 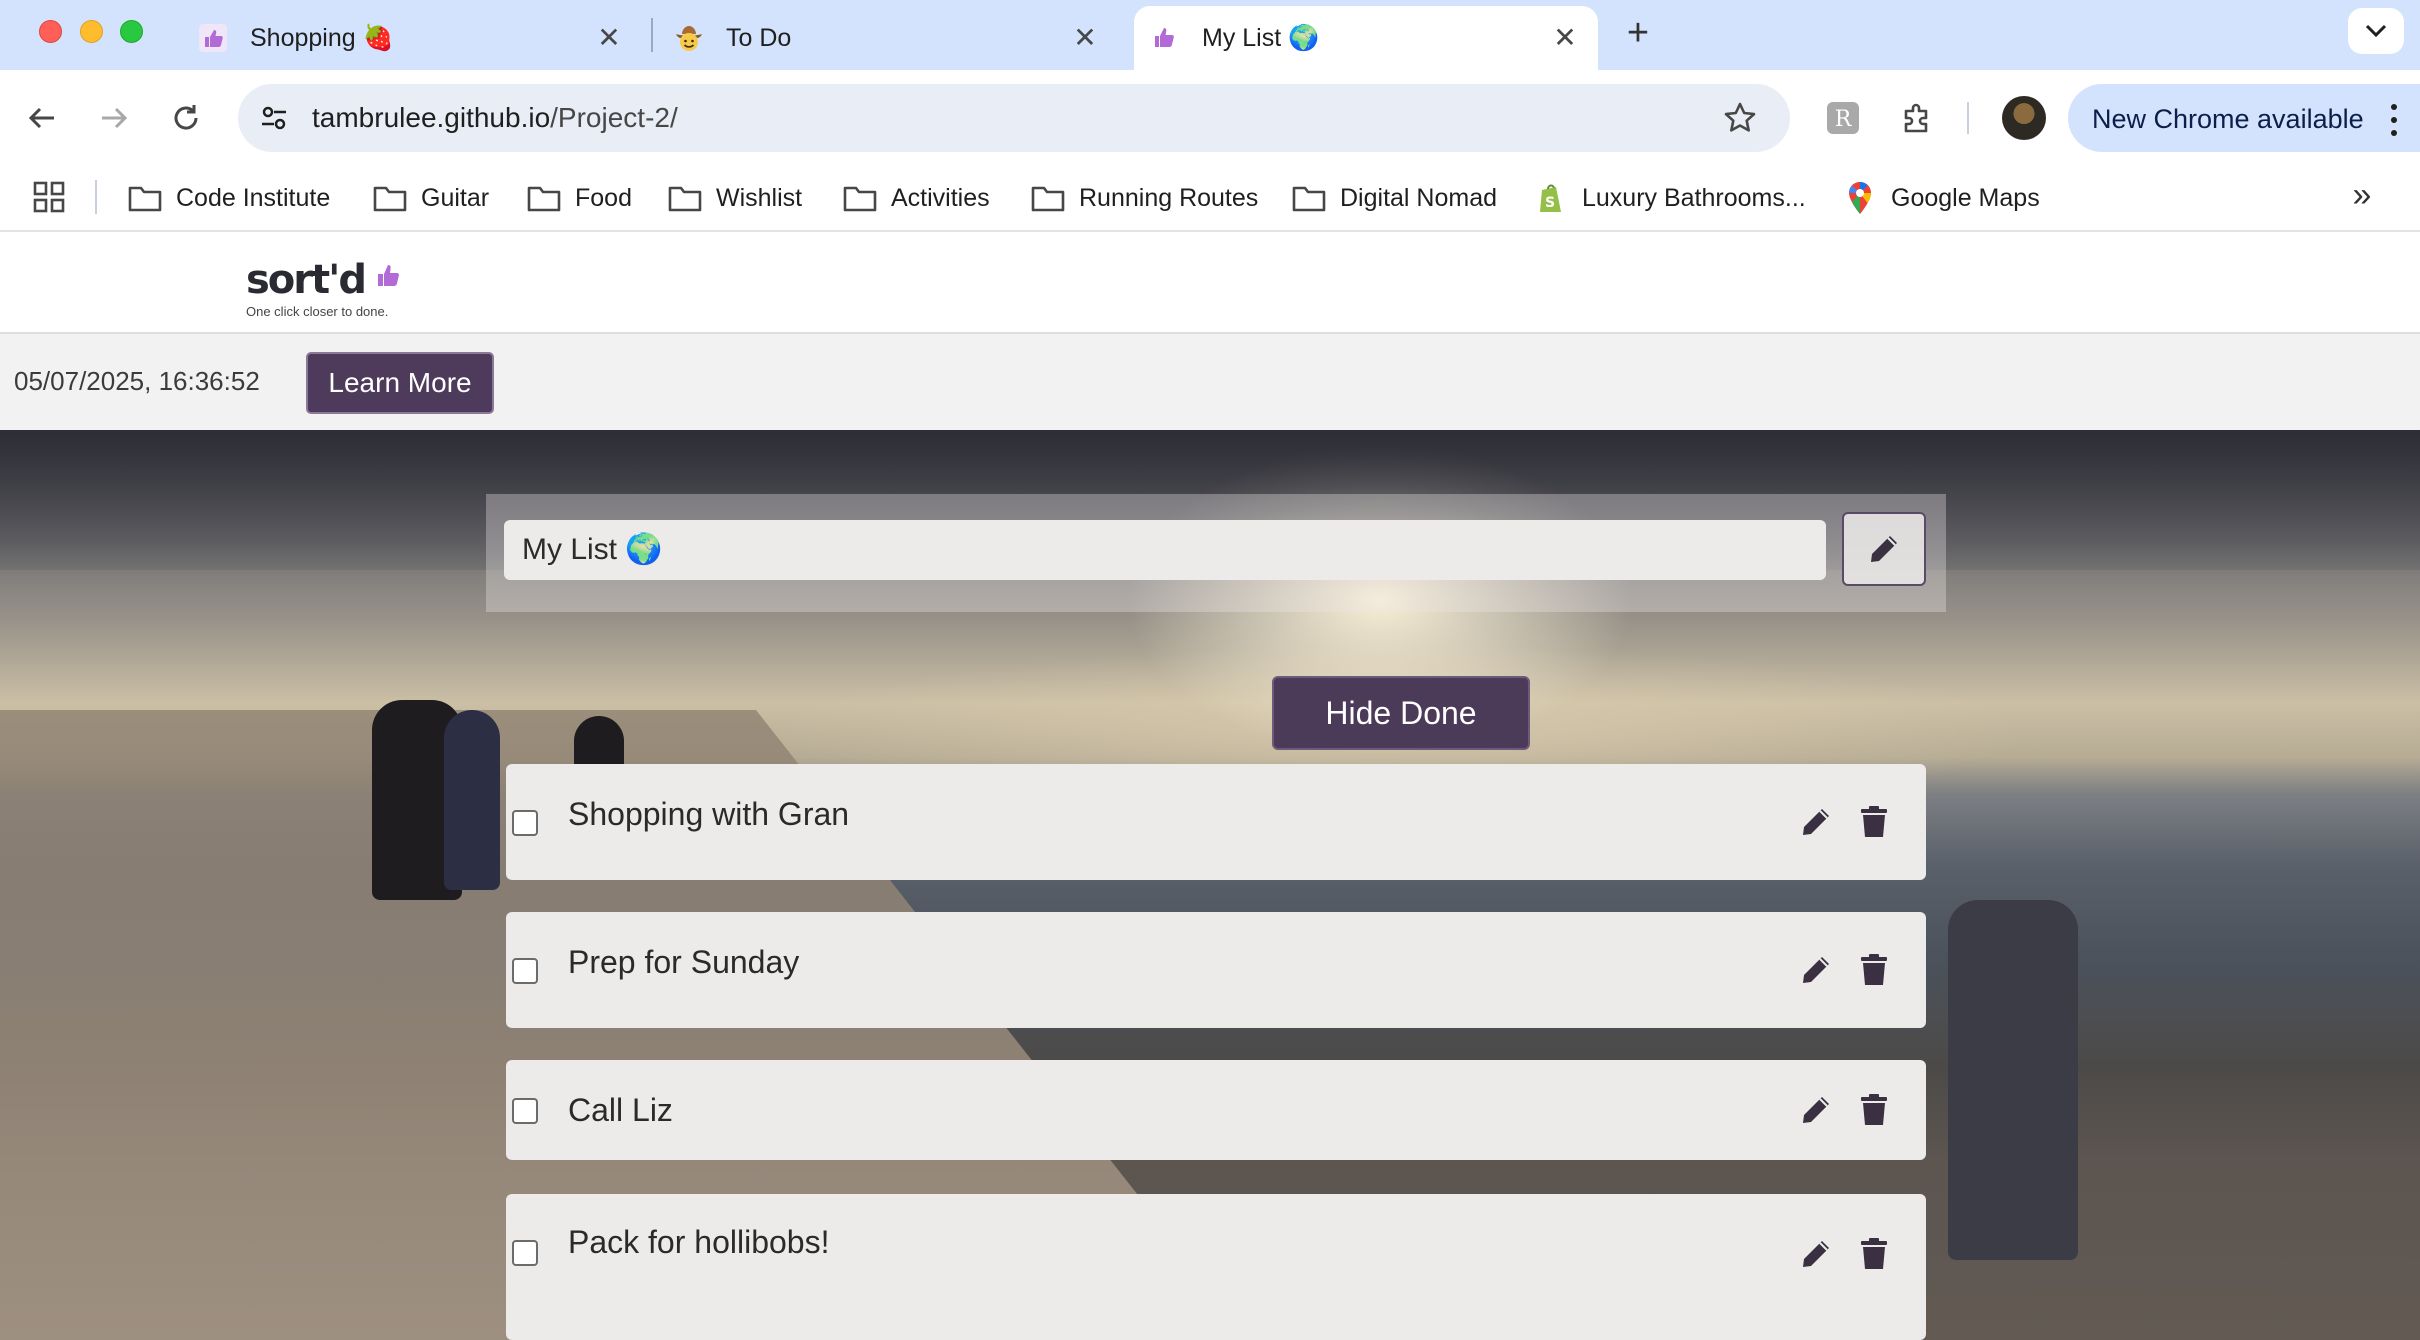 I want to click on tab-strip: Shopping 🍓 ✕ To Do ✕ My List 🌍 ✕ +, so click(x=1210, y=35).